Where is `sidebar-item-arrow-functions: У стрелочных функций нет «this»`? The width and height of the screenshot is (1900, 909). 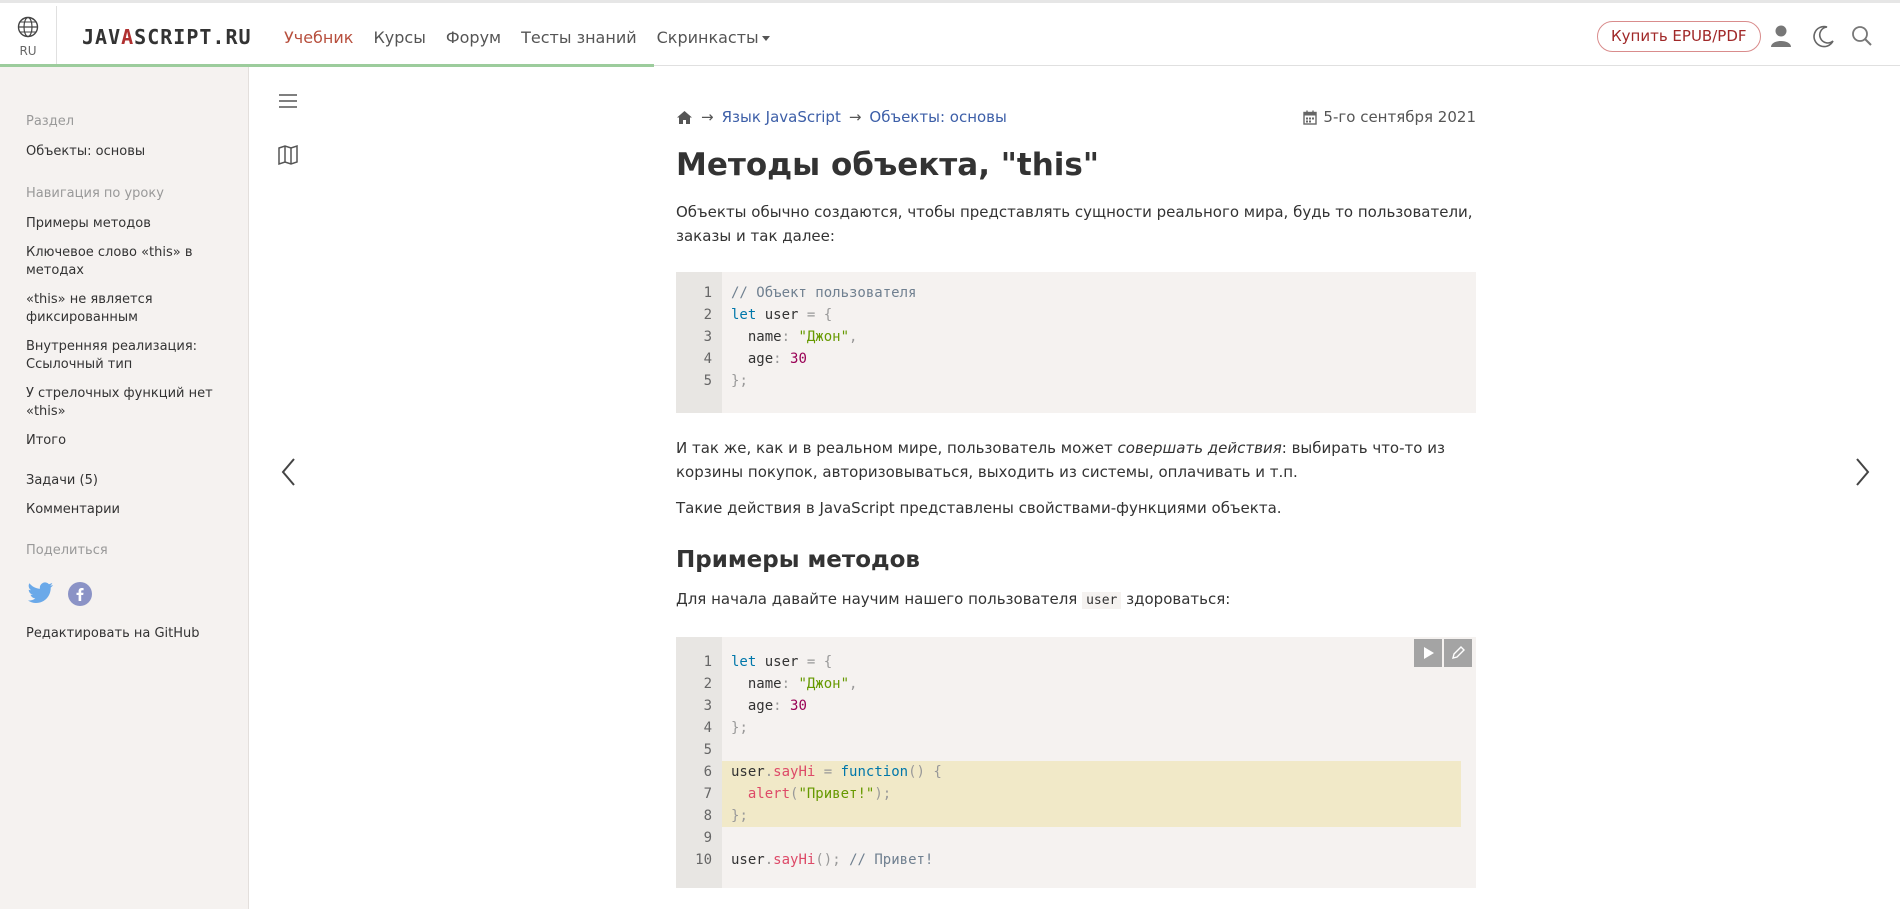
sidebar-item-arrow-functions: У стрелочных функций нет «this» is located at coordinates (126, 403).